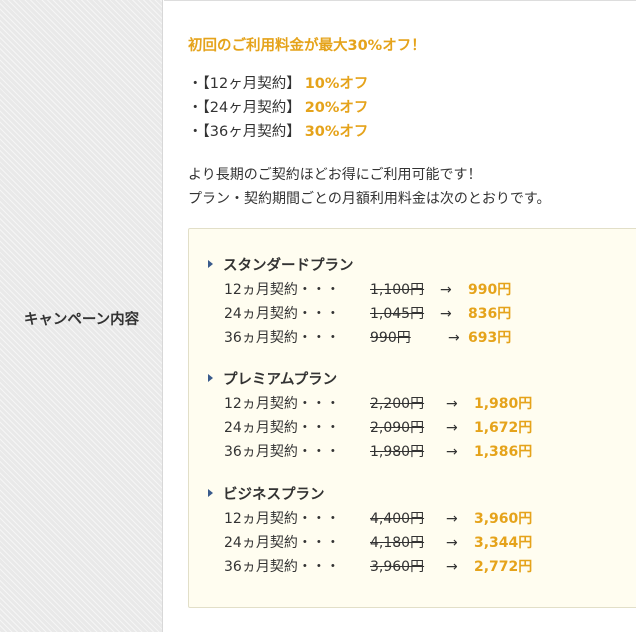  Describe the element at coordinates (397, 314) in the screenshot. I see `original-price: 1,045円` at that location.